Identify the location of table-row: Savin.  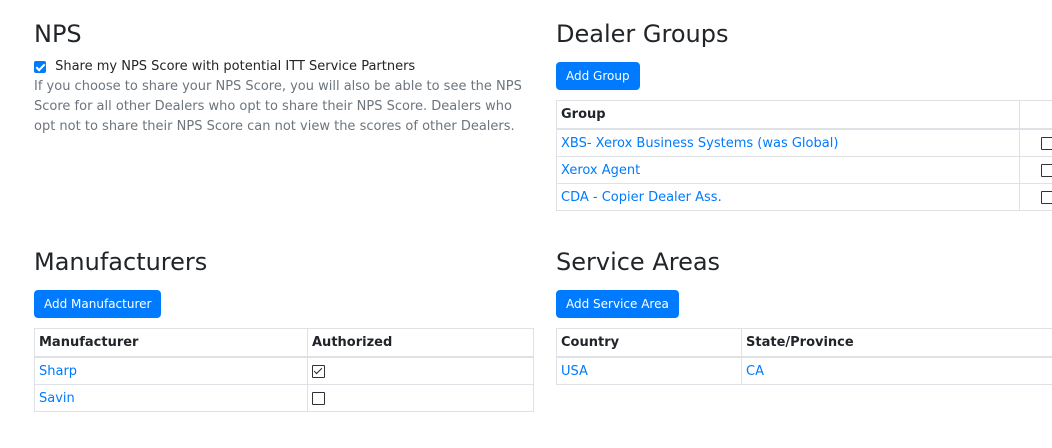
(284, 398).